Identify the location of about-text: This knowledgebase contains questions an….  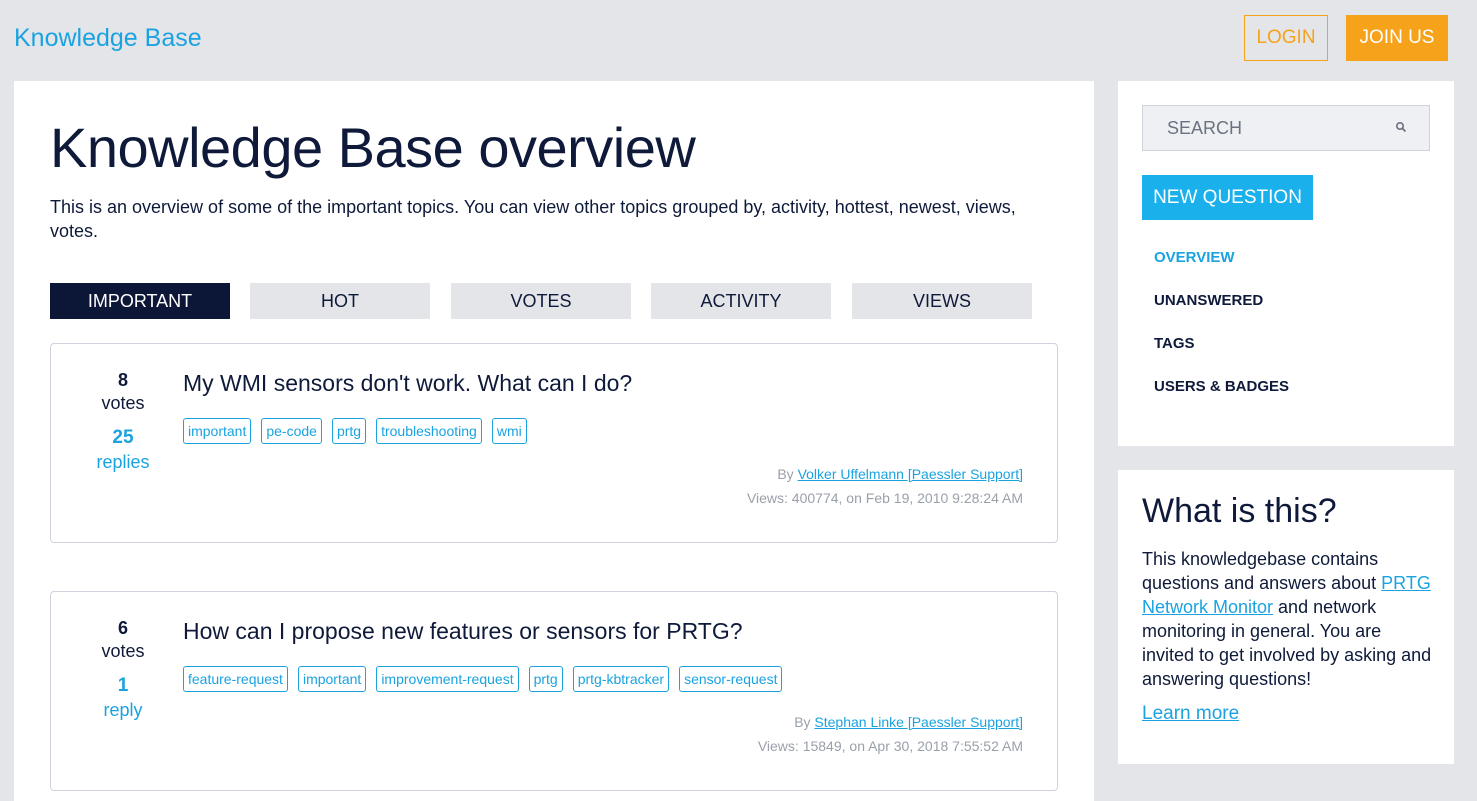
(1288, 619).